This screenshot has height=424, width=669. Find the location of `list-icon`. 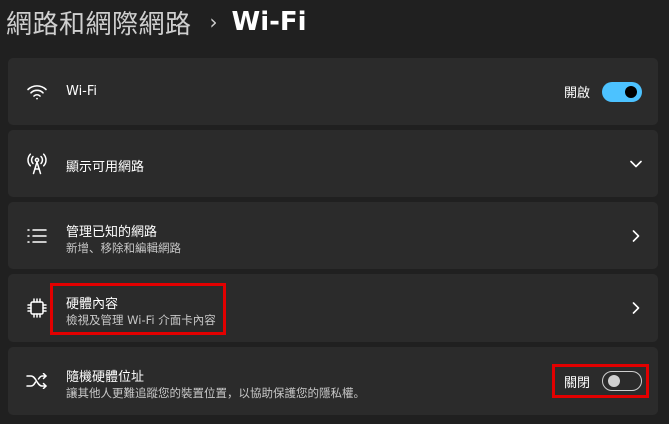

list-icon is located at coordinates (37, 236).